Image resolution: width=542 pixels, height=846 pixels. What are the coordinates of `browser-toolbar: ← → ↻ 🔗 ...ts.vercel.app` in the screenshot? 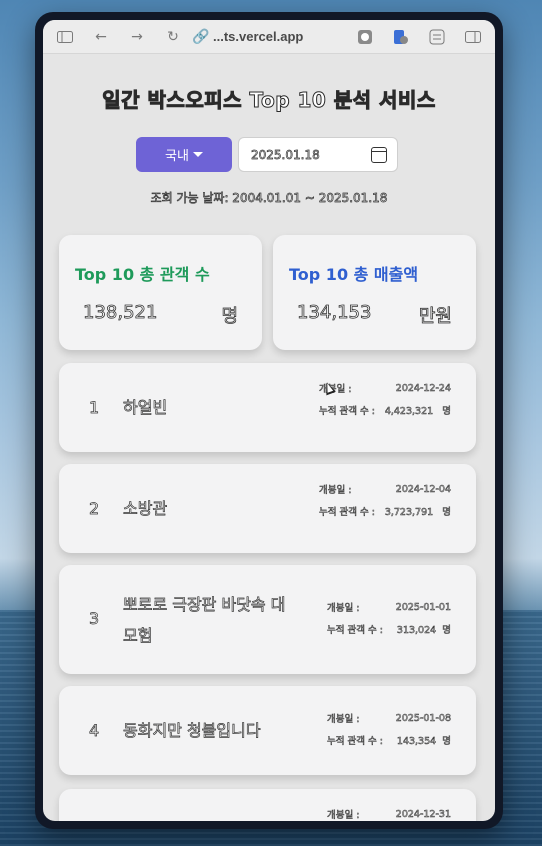 It's located at (269, 37).